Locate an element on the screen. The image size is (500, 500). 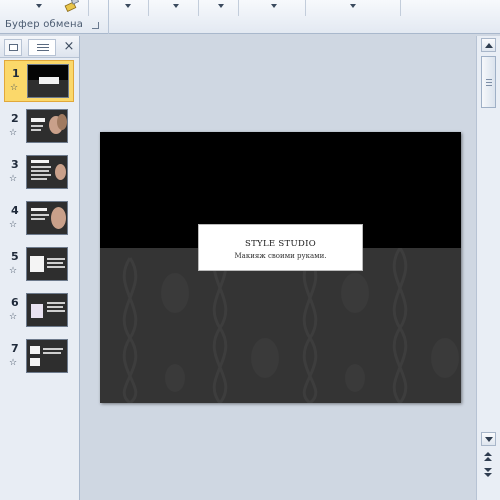
slide-thumbnail-item: 6 ☆ is located at coordinates (39, 311).